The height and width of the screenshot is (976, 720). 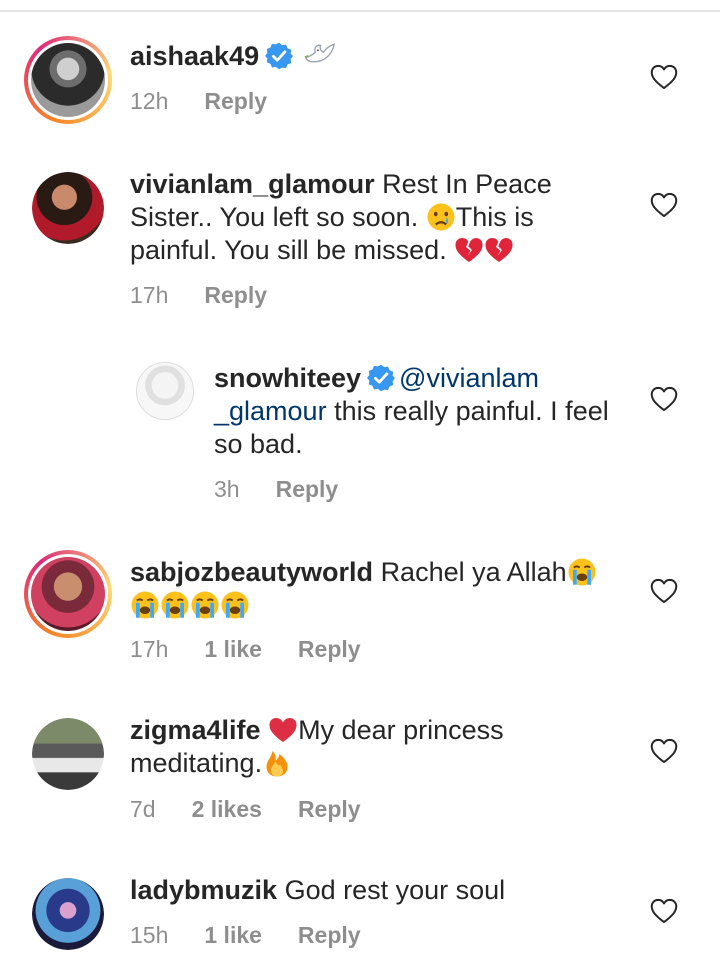 What do you see at coordinates (360, 11) in the screenshot?
I see `top-divider` at bounding box center [360, 11].